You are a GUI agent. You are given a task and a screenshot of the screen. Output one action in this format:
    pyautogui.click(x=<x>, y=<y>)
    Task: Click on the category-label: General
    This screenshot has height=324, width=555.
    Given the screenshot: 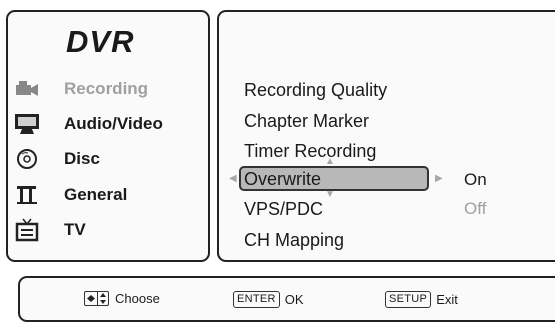 What is the action you would take?
    pyautogui.click(x=96, y=194)
    